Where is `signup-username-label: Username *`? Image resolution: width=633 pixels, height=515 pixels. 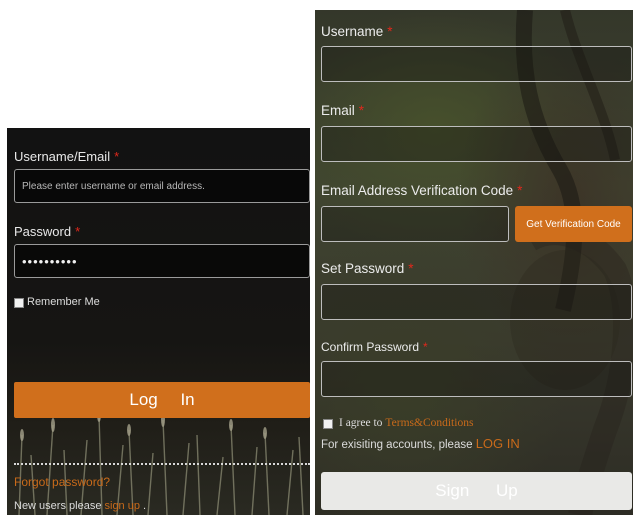
signup-username-label: Username * is located at coordinates (357, 31).